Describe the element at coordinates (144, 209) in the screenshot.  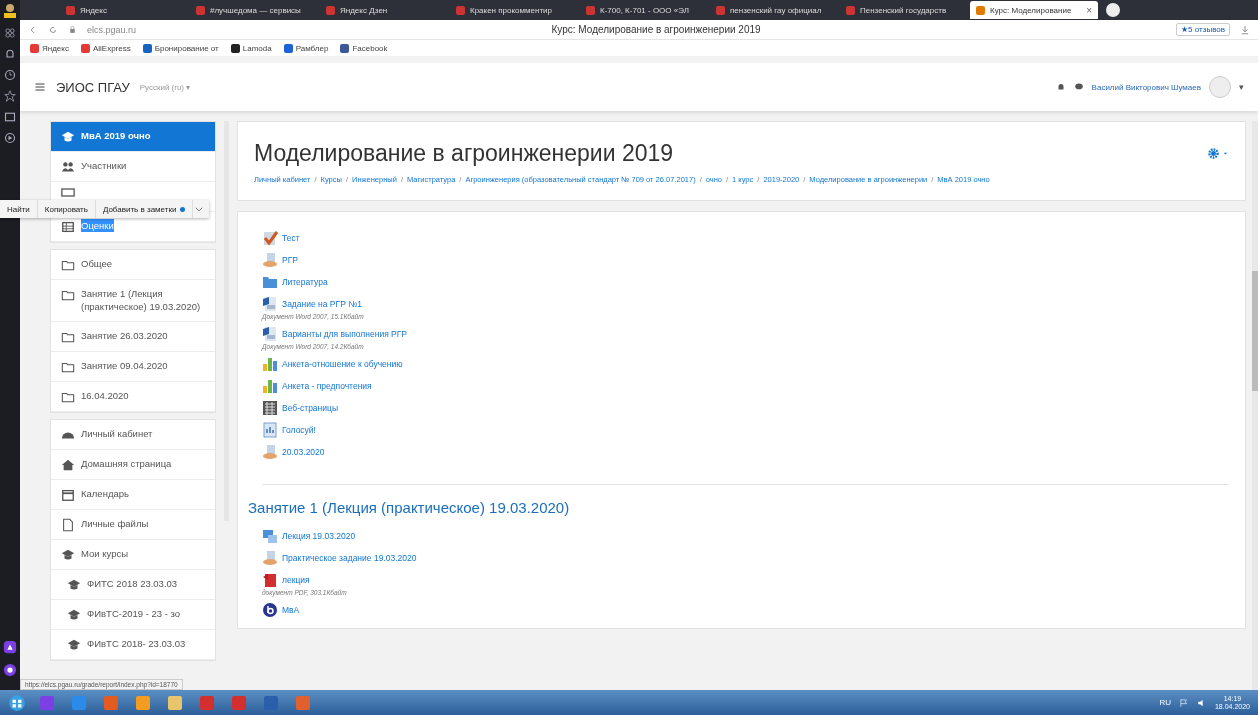
I see `popup-action: Добавить в заметки` at that location.